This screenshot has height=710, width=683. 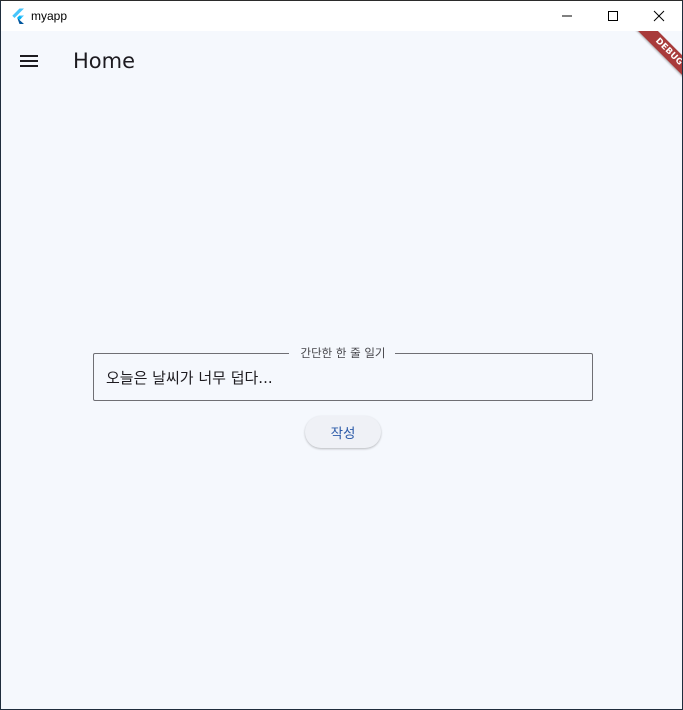 What do you see at coordinates (49, 16) in the screenshot?
I see `window-title: myapp` at bounding box center [49, 16].